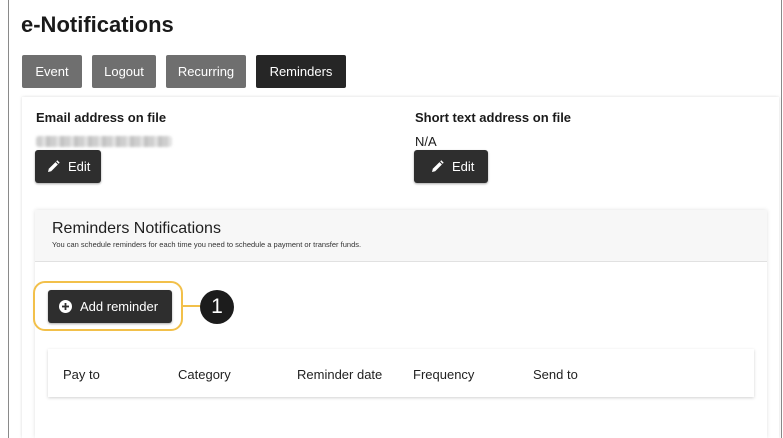 This screenshot has width=783, height=438. What do you see at coordinates (463, 166) in the screenshot?
I see `edit-sms-label: Edit` at bounding box center [463, 166].